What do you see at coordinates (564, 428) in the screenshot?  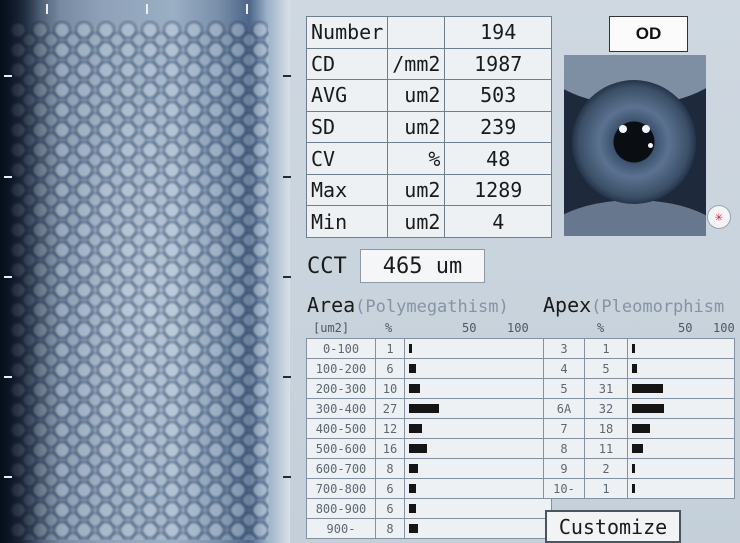 I see `bin-label: 7` at bounding box center [564, 428].